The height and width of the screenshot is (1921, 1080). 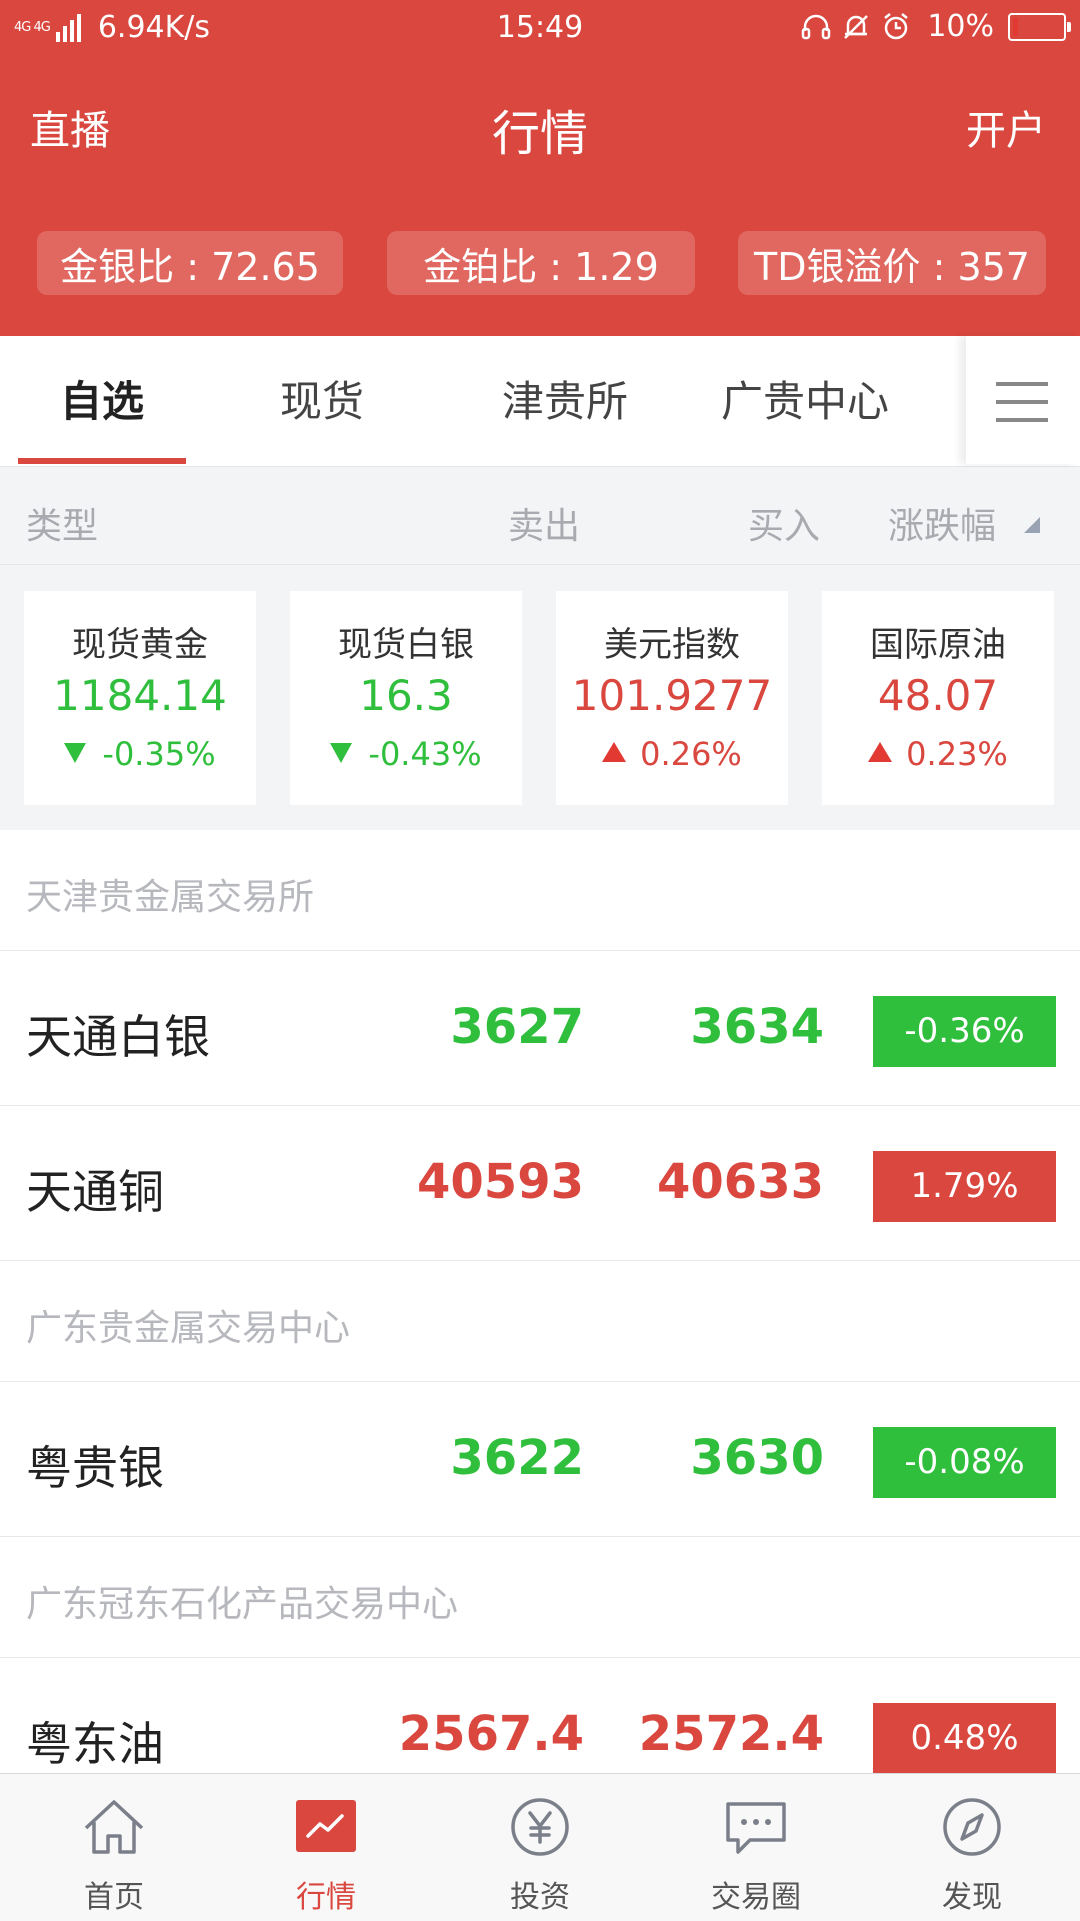 What do you see at coordinates (540, 28) in the screenshot?
I see `status-bar: 4G 4G 6.94K/s 15:49 10%` at bounding box center [540, 28].